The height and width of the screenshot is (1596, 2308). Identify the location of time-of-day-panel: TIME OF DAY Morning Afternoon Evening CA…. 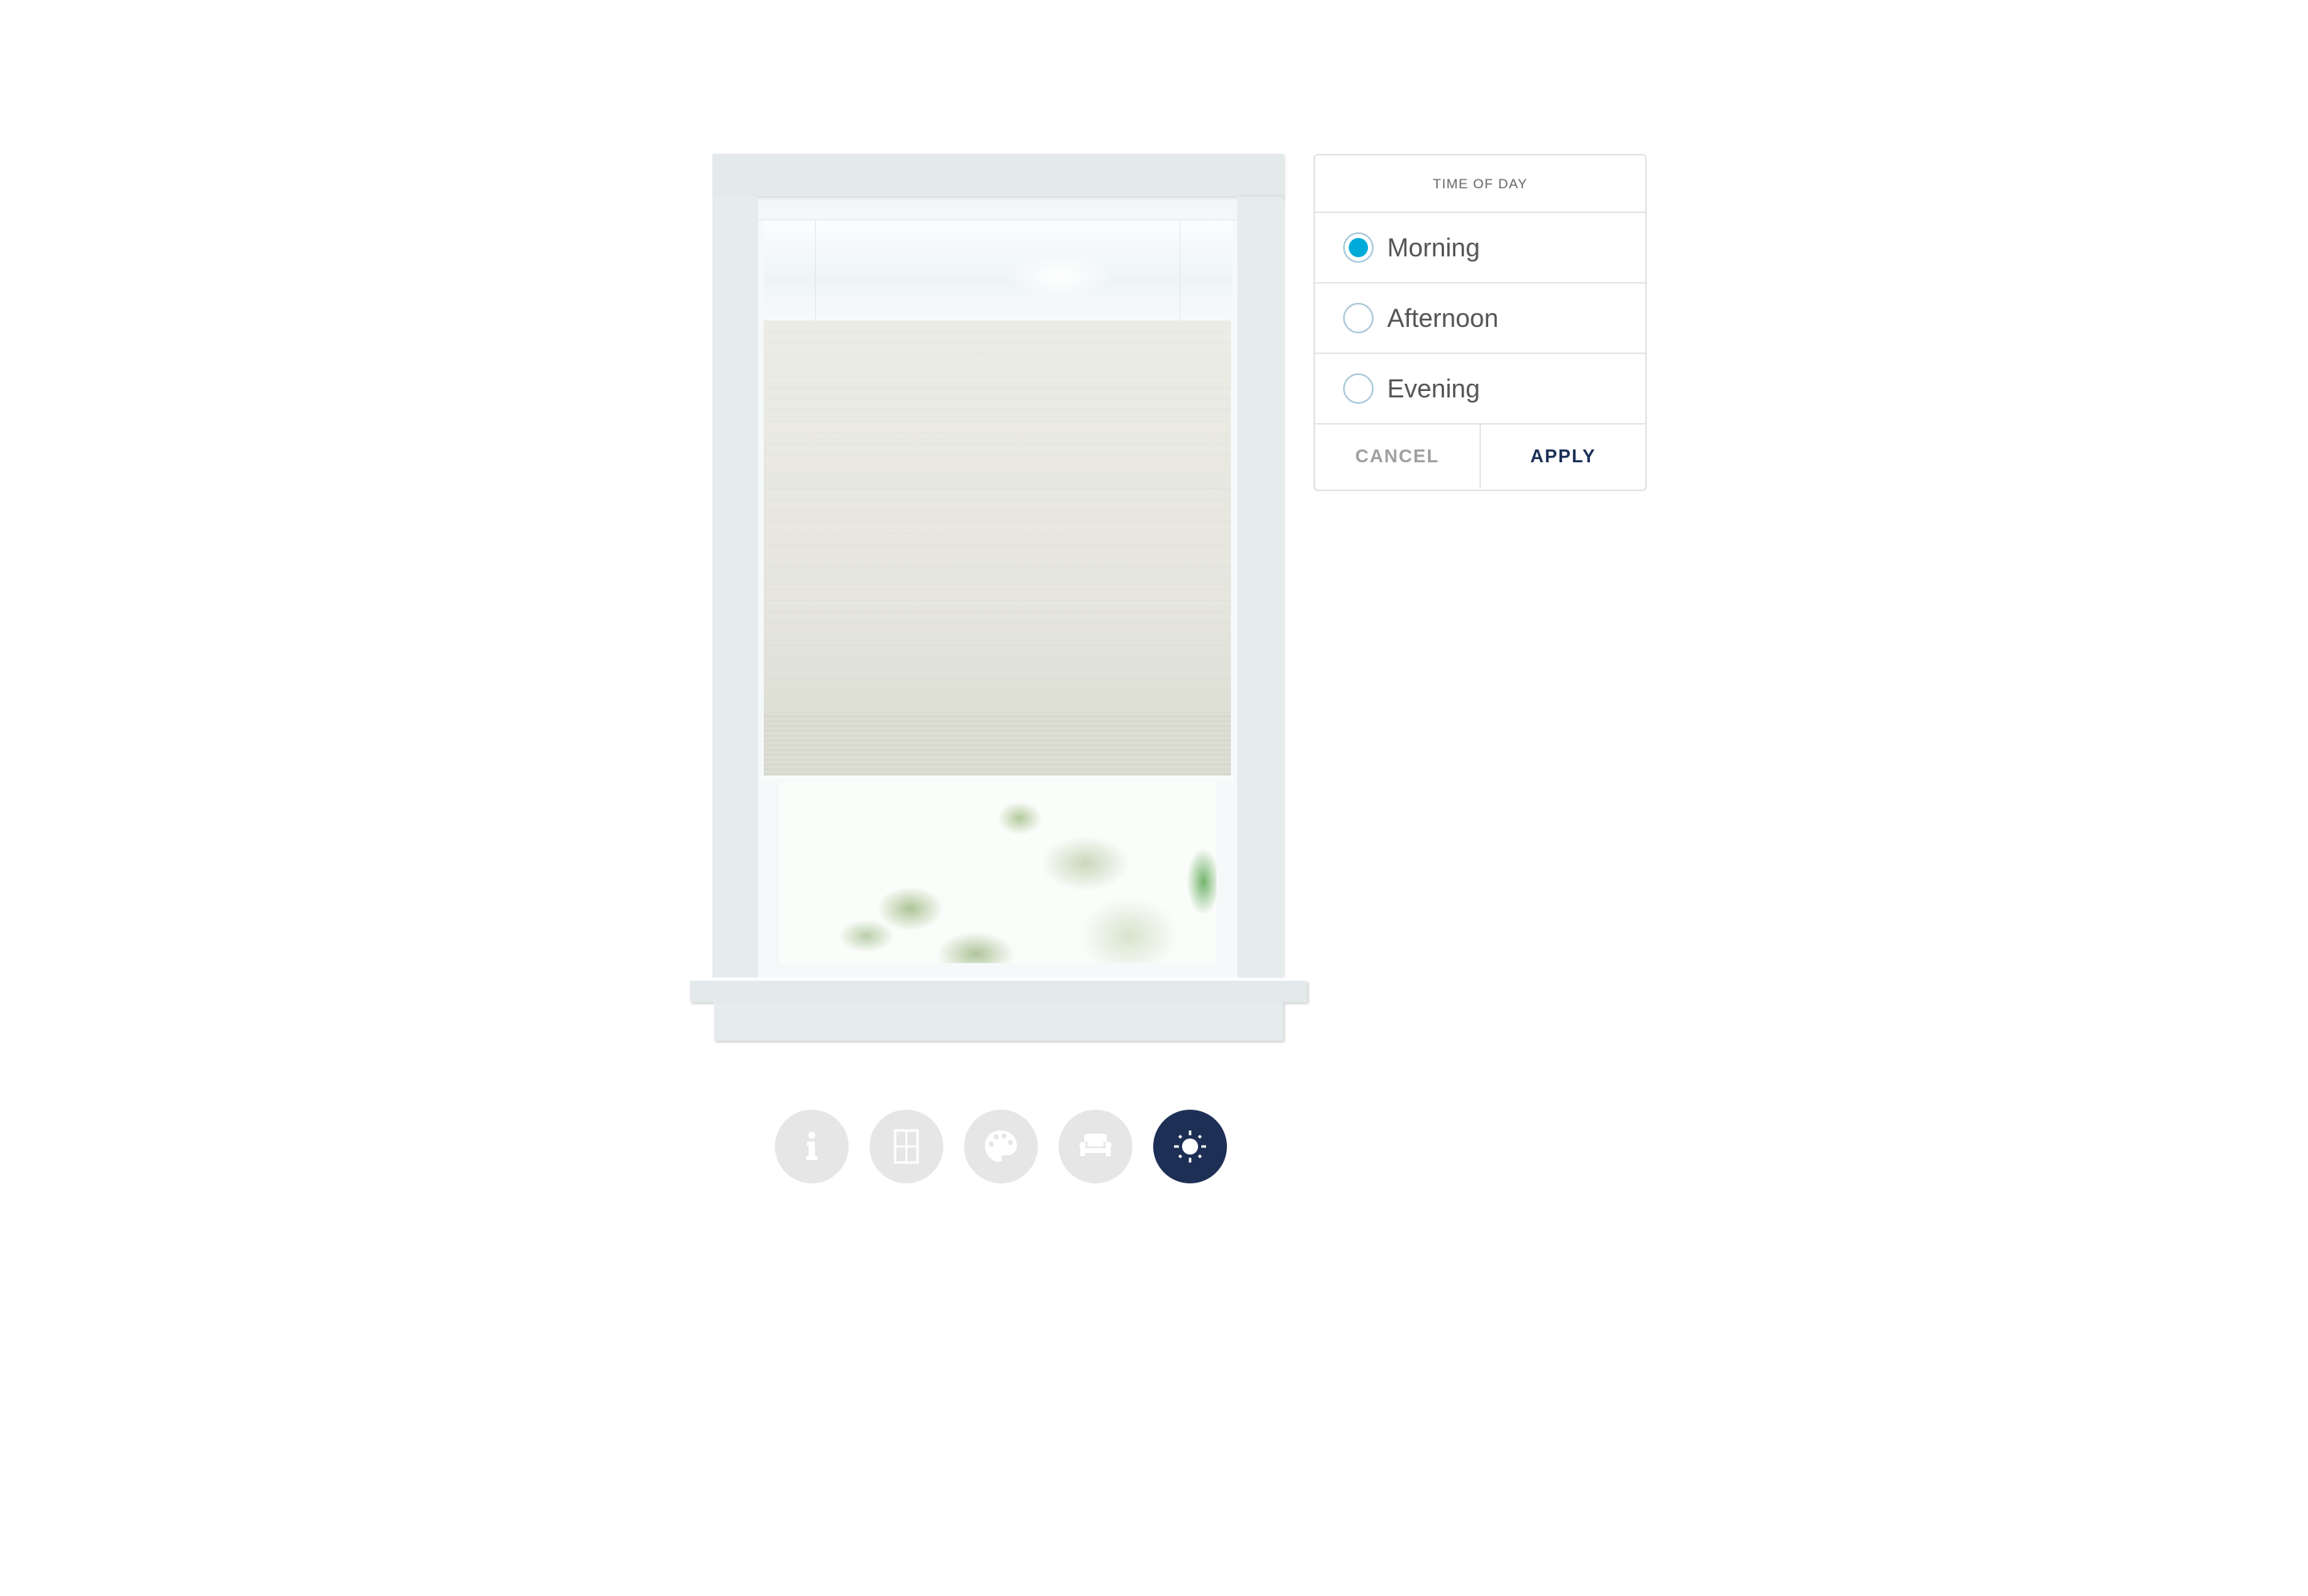
(1480, 322).